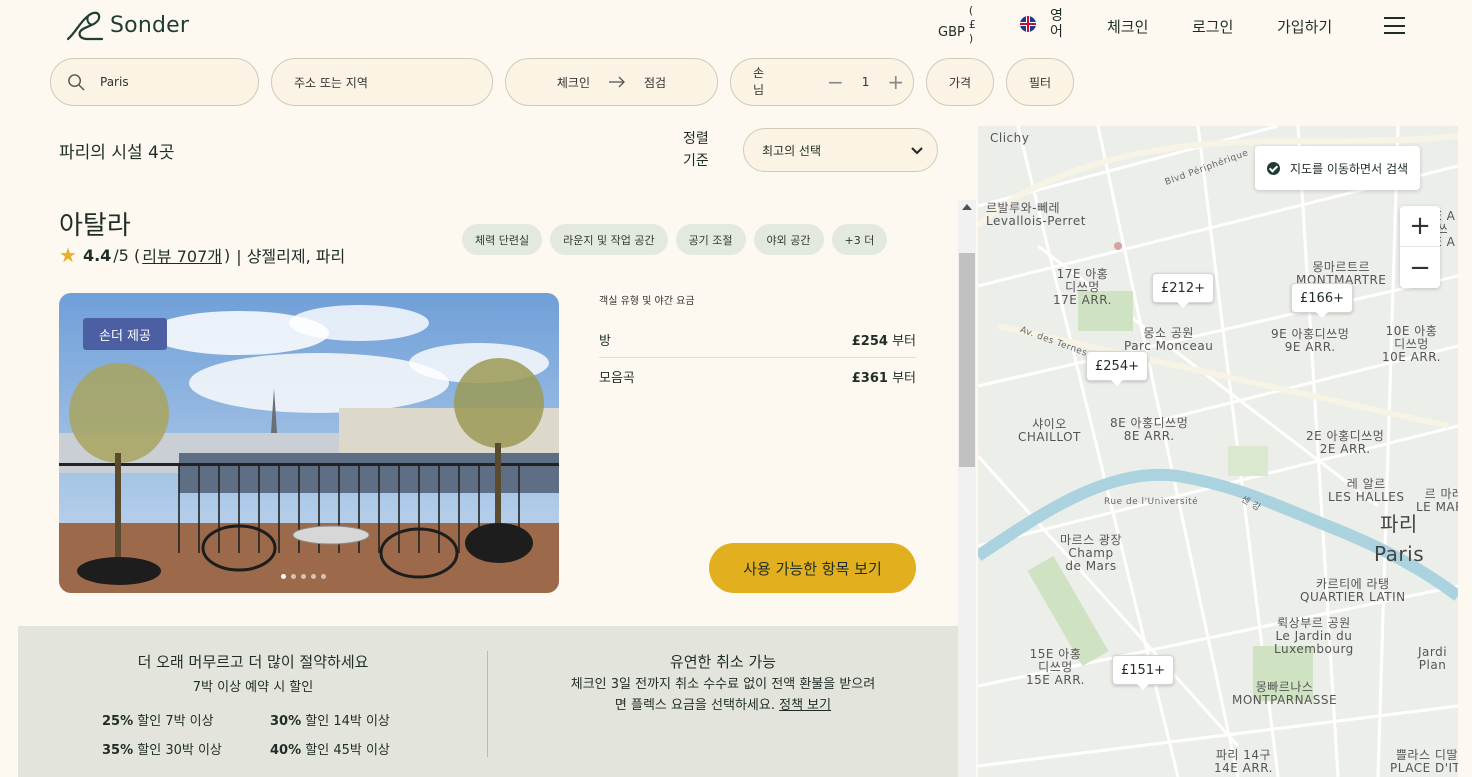 Image resolution: width=1472 pixels, height=777 pixels. Describe the element at coordinates (609, 239) in the screenshot. I see `amenity-chip: 라운지 및 작업 공간` at that location.